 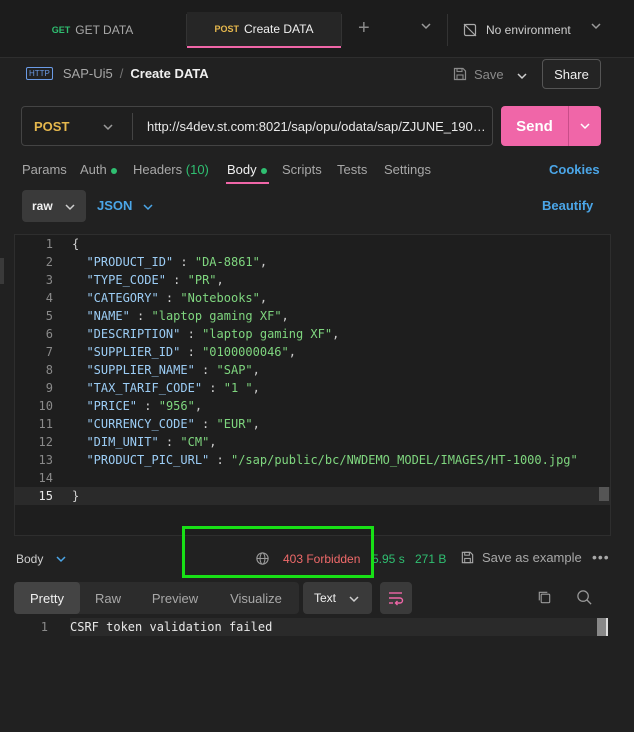 I want to click on line-number: 15, so click(x=45, y=496).